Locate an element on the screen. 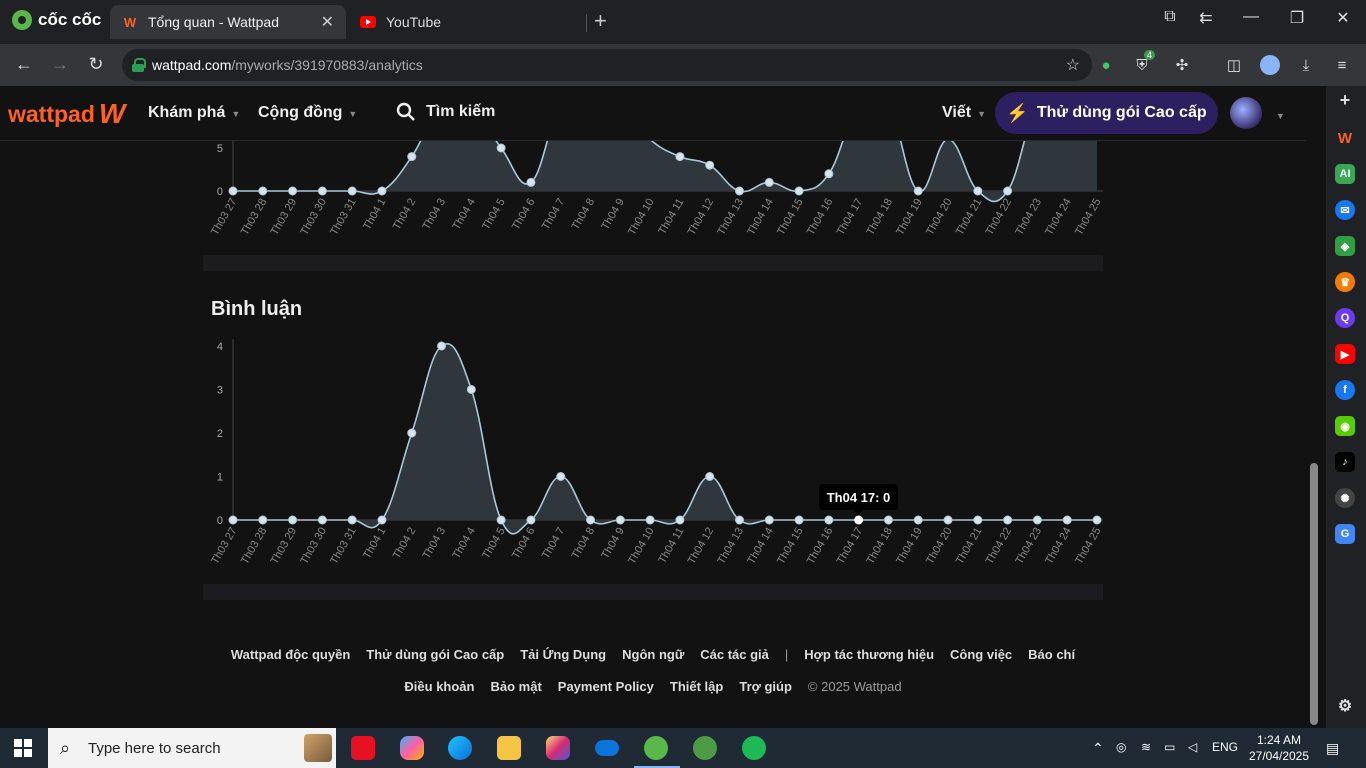 The height and width of the screenshot is (768, 1366). ai-icon: AI is located at coordinates (1345, 174).